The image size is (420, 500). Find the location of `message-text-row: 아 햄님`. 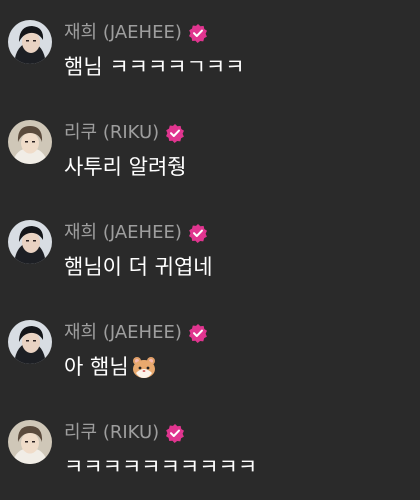

message-text-row: 아 햄님 is located at coordinates (110, 367).